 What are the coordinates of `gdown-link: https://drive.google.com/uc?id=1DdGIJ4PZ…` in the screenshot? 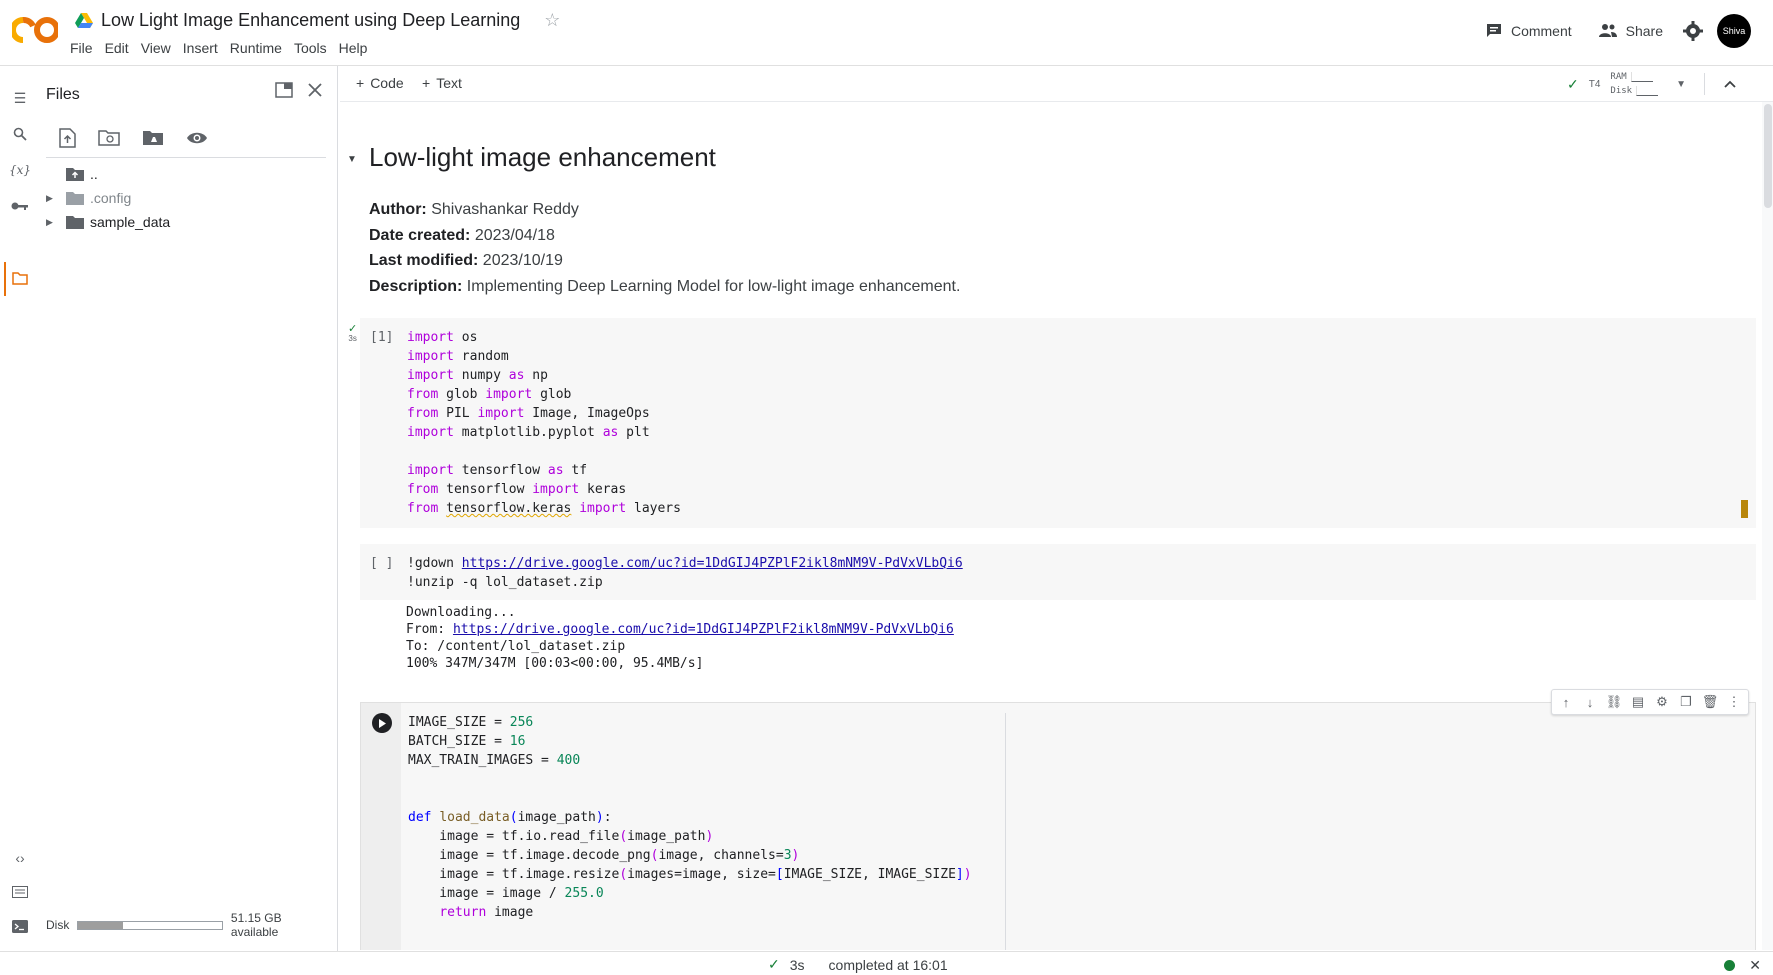 It's located at (712, 563).